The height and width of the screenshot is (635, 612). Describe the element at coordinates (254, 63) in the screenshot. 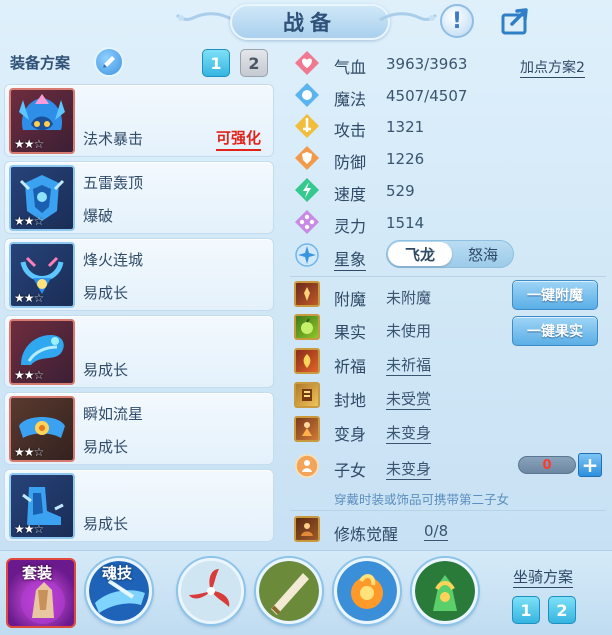

I see `scheme-tab-2: 2` at that location.